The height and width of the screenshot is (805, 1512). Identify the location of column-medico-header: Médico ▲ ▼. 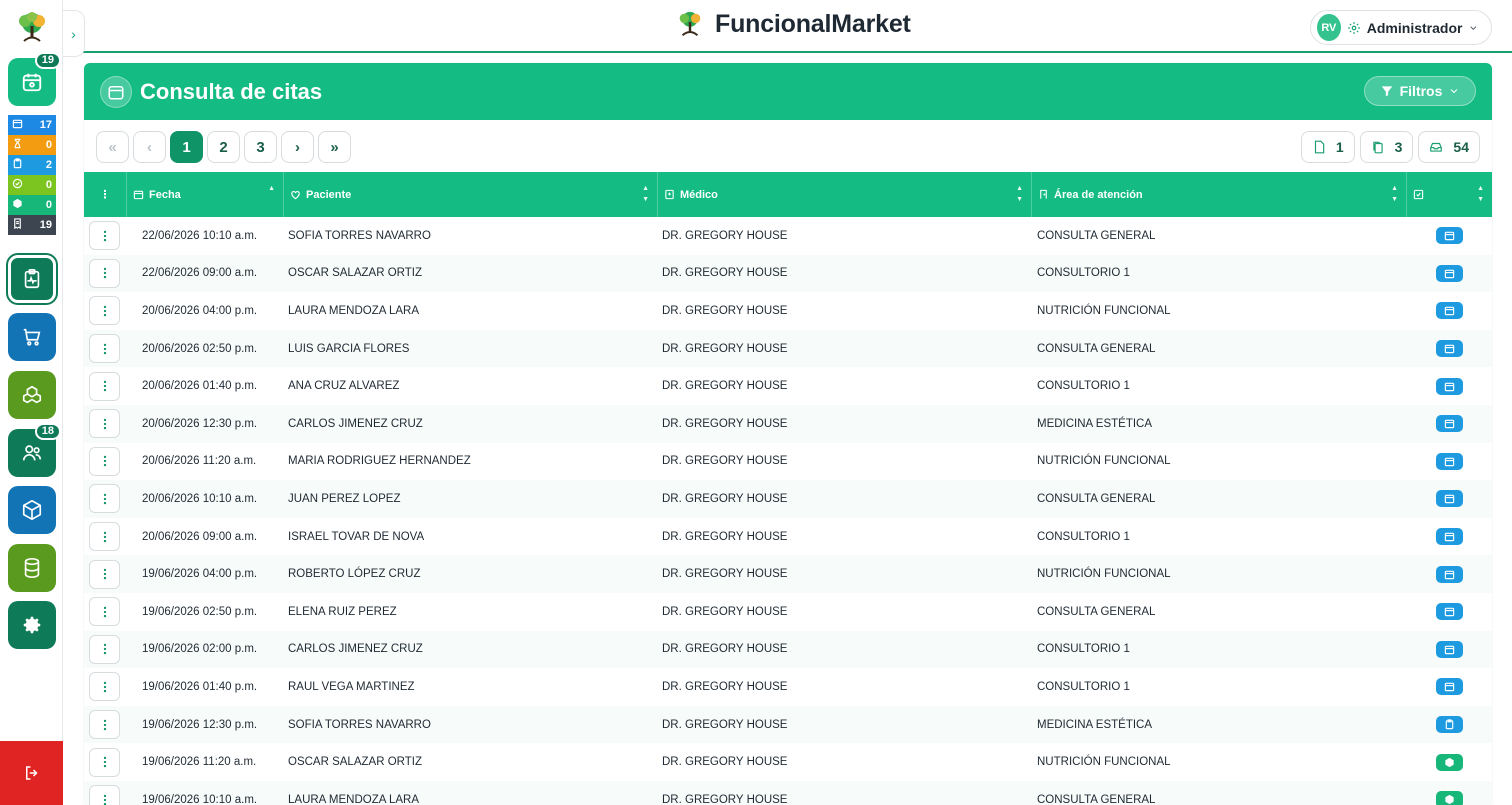
(845, 194).